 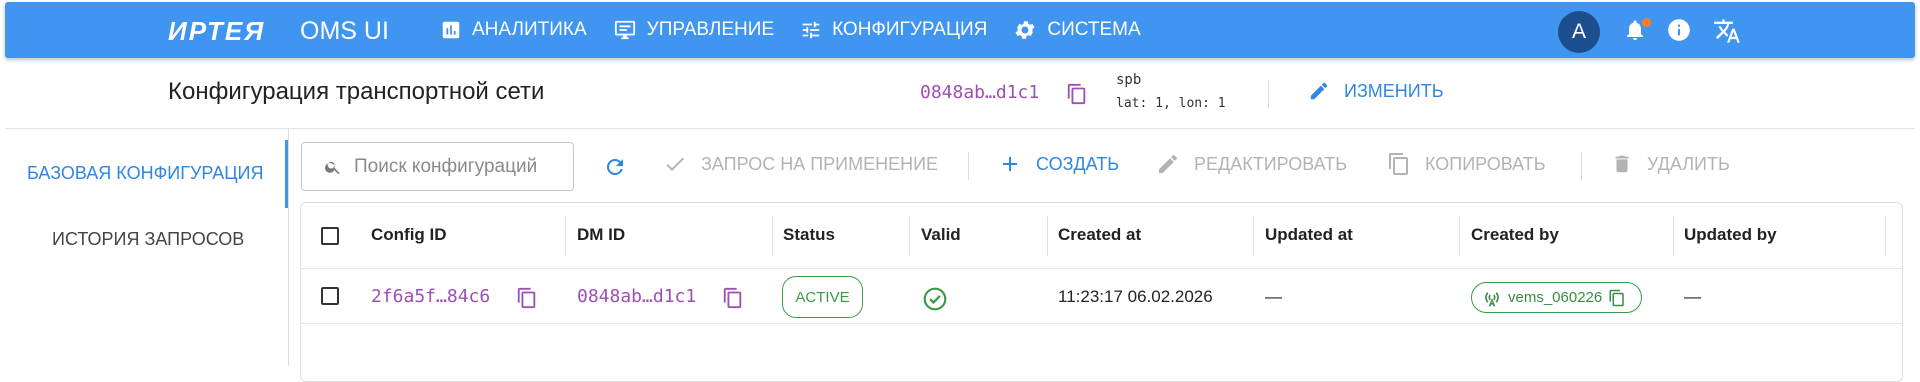 What do you see at coordinates (1492, 298) in the screenshot?
I see `antenna-icon` at bounding box center [1492, 298].